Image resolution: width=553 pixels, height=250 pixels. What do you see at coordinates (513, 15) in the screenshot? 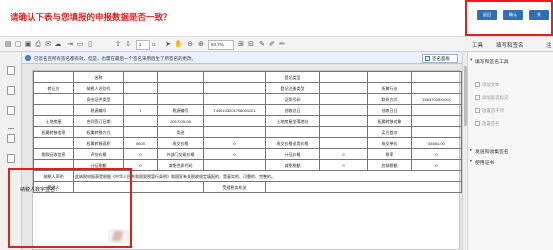
I see `confirm-button: 确认` at bounding box center [513, 15].